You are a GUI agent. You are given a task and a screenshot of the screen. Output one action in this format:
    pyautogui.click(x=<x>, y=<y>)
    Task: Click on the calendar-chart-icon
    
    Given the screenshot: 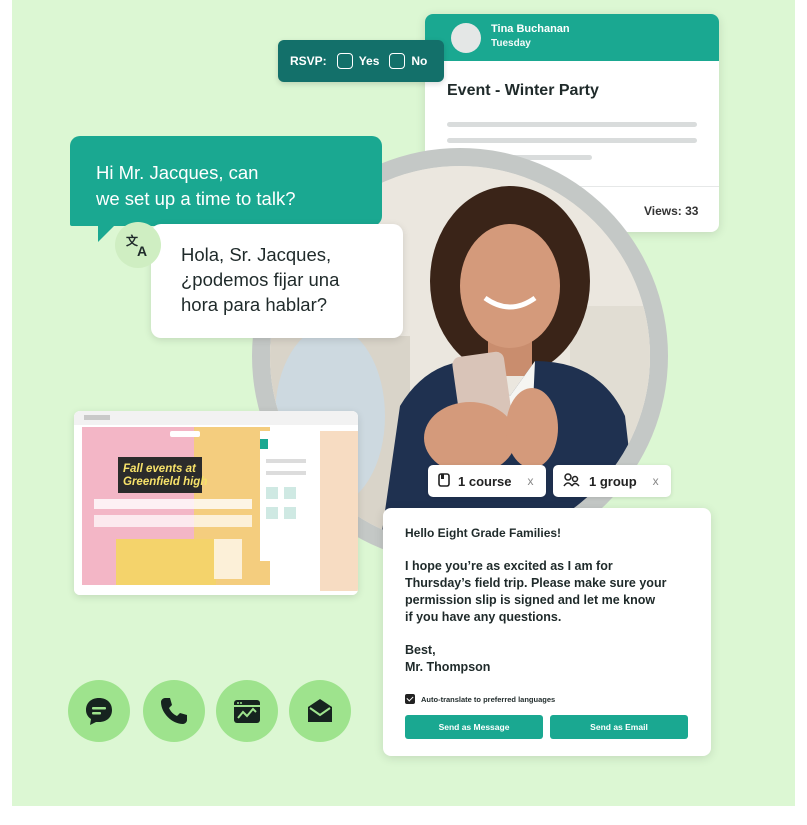 What is the action you would take?
    pyautogui.click(x=247, y=711)
    